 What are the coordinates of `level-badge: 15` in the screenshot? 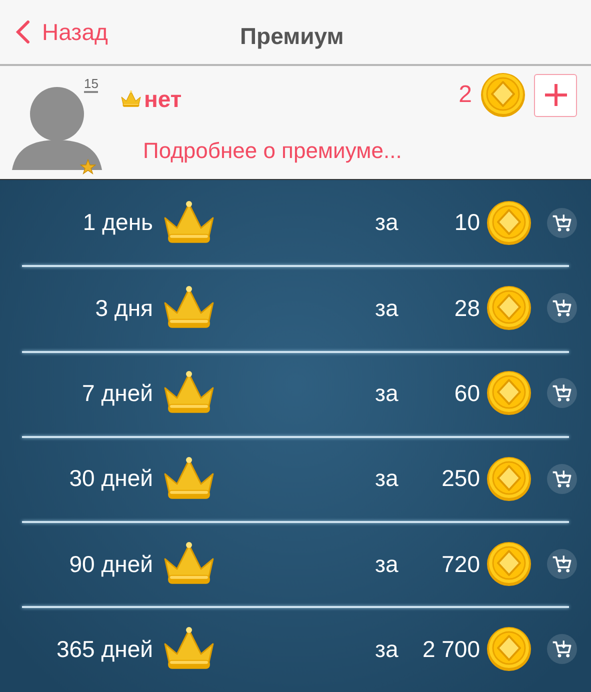 It's located at (91, 85).